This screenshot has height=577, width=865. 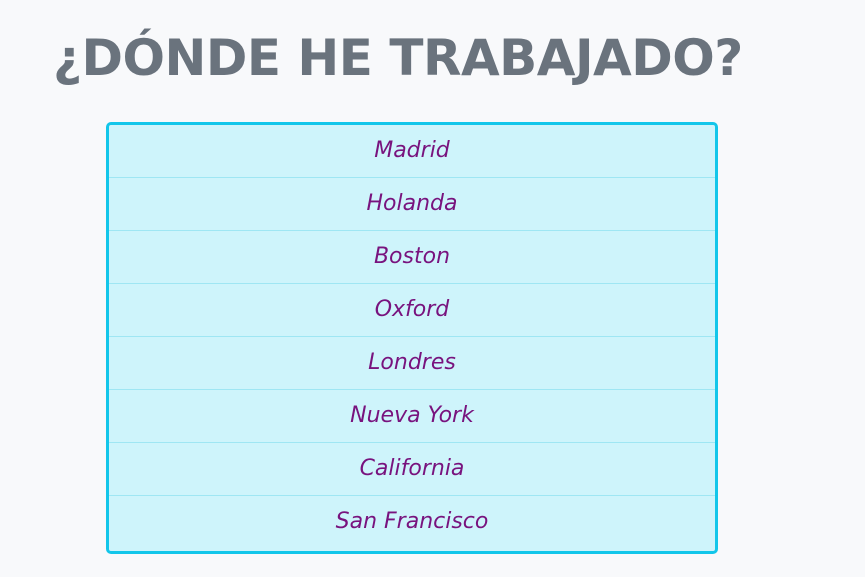 What do you see at coordinates (412, 151) in the screenshot?
I see `list-item-madrid: Madrid` at bounding box center [412, 151].